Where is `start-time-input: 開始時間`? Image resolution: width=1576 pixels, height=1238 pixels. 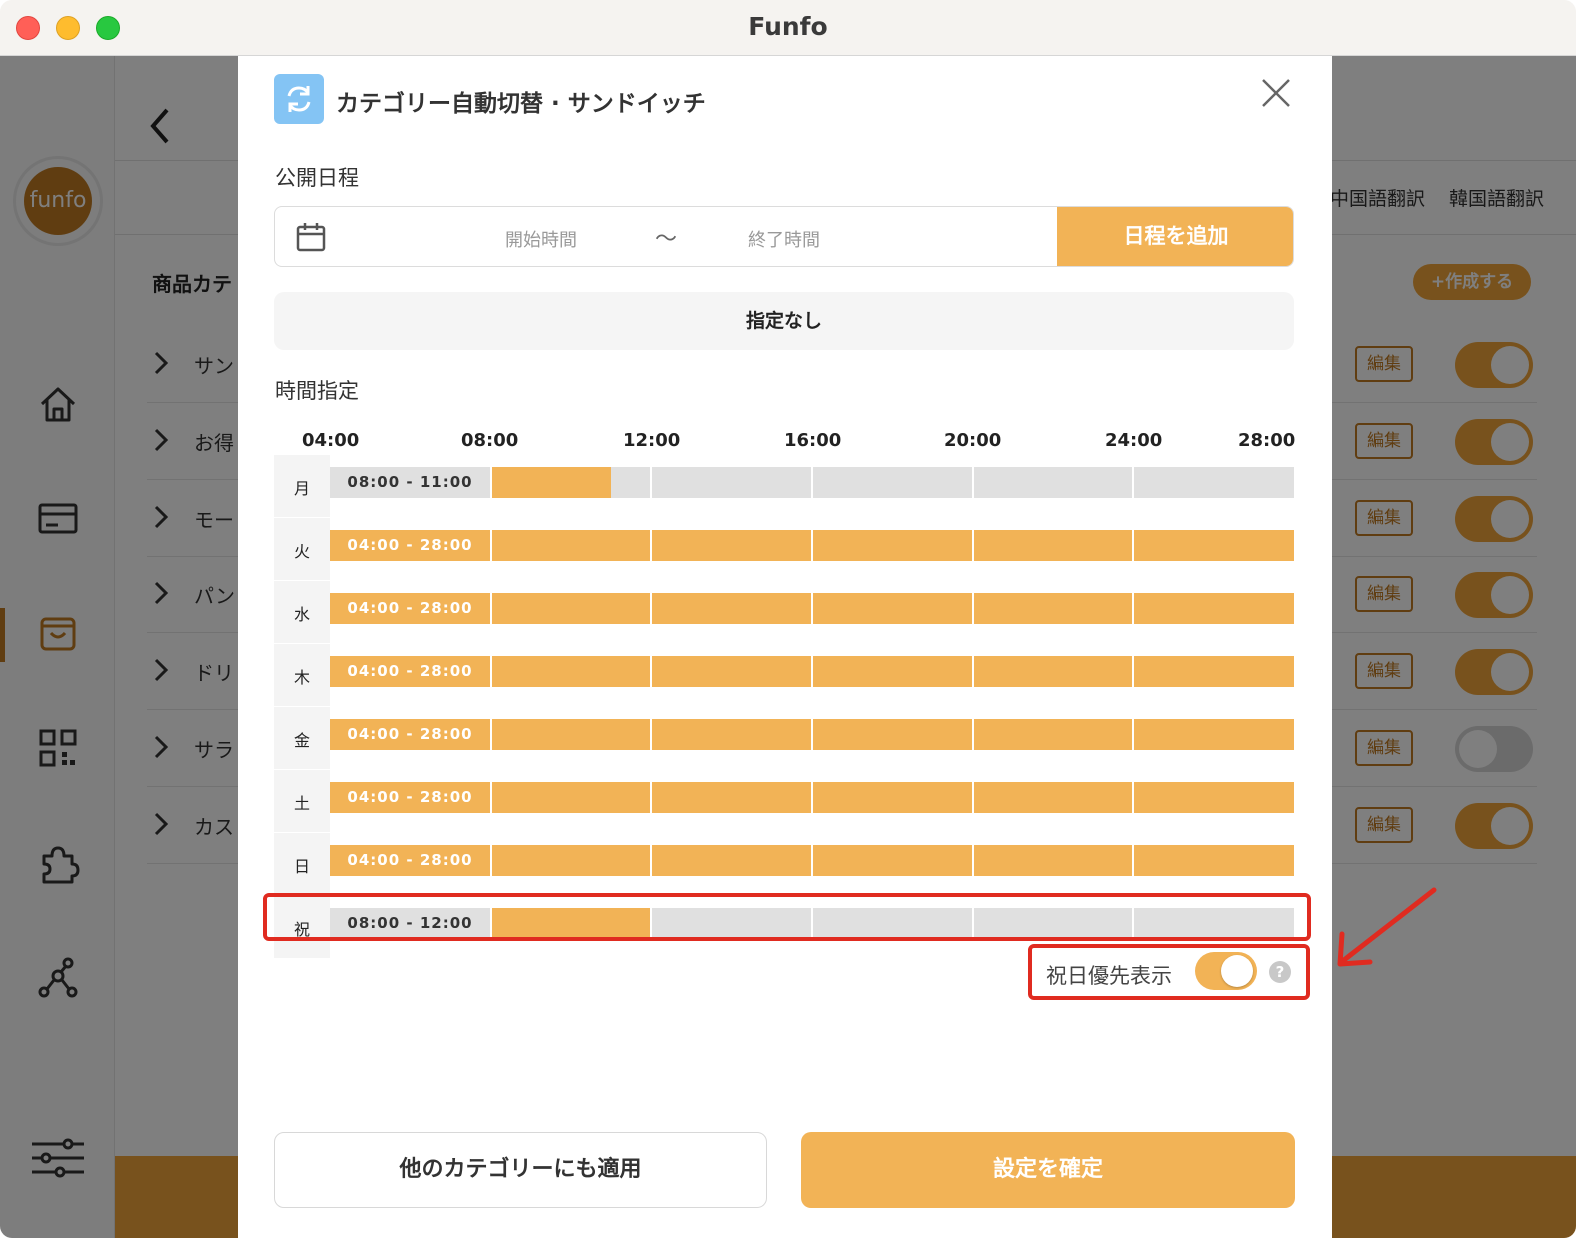
start-time-input: 開始時間 is located at coordinates (541, 239).